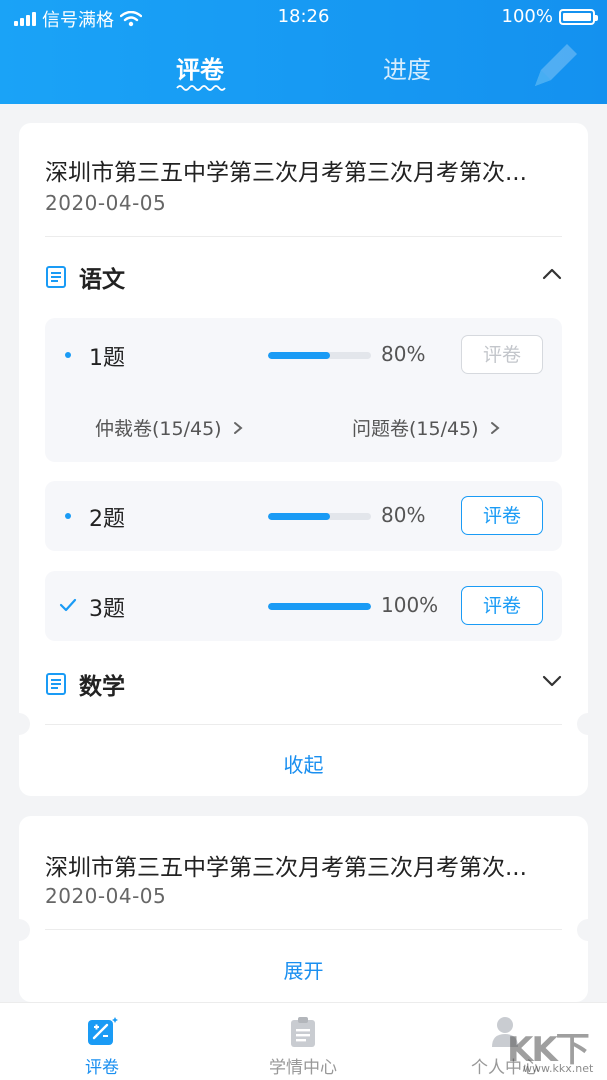 The image size is (607, 1080). I want to click on tab-progress: 进度, so click(407, 67).